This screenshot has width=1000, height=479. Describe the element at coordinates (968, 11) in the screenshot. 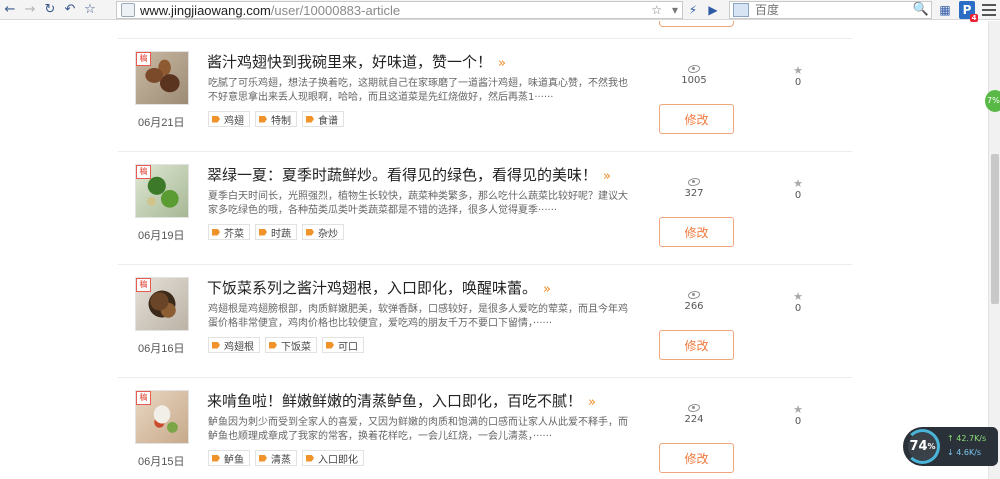

I see `extension-p-icon: P4` at that location.